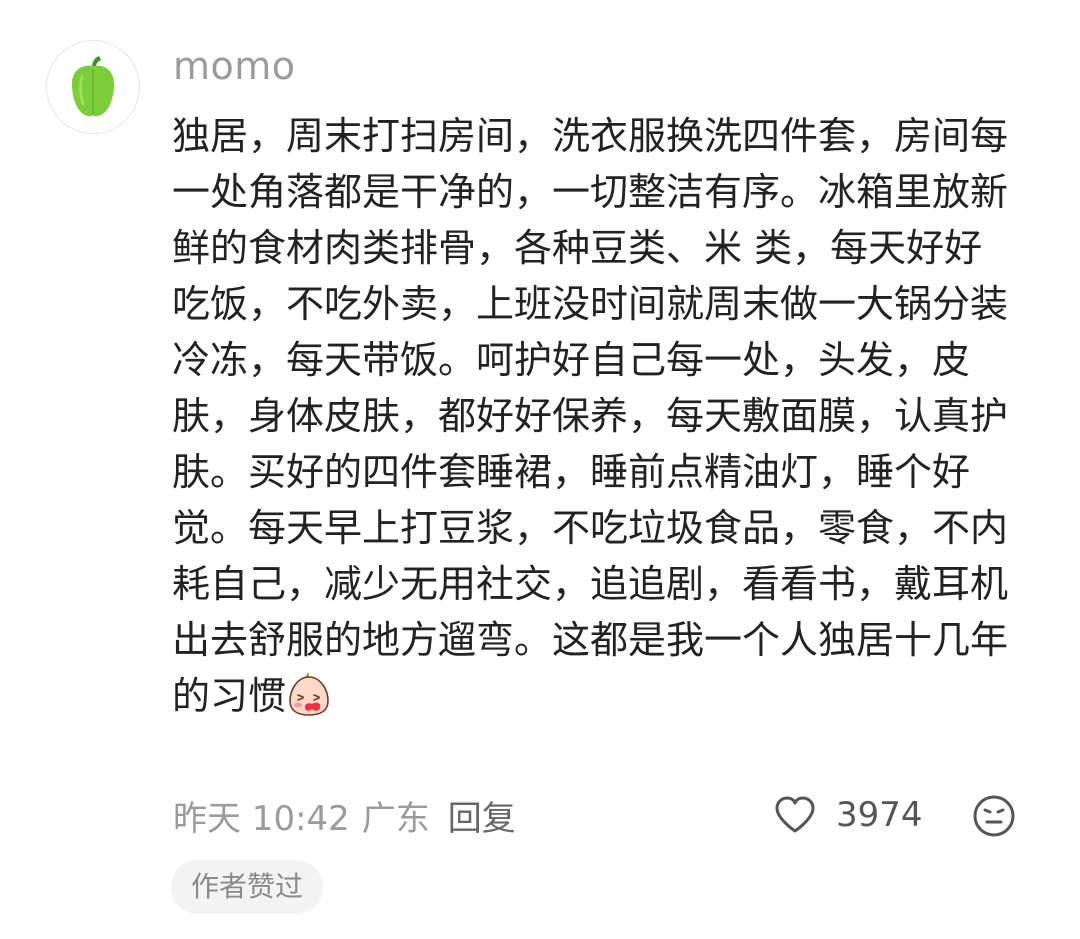  Describe the element at coordinates (795, 814) in the screenshot. I see `heart-outline-icon` at that location.